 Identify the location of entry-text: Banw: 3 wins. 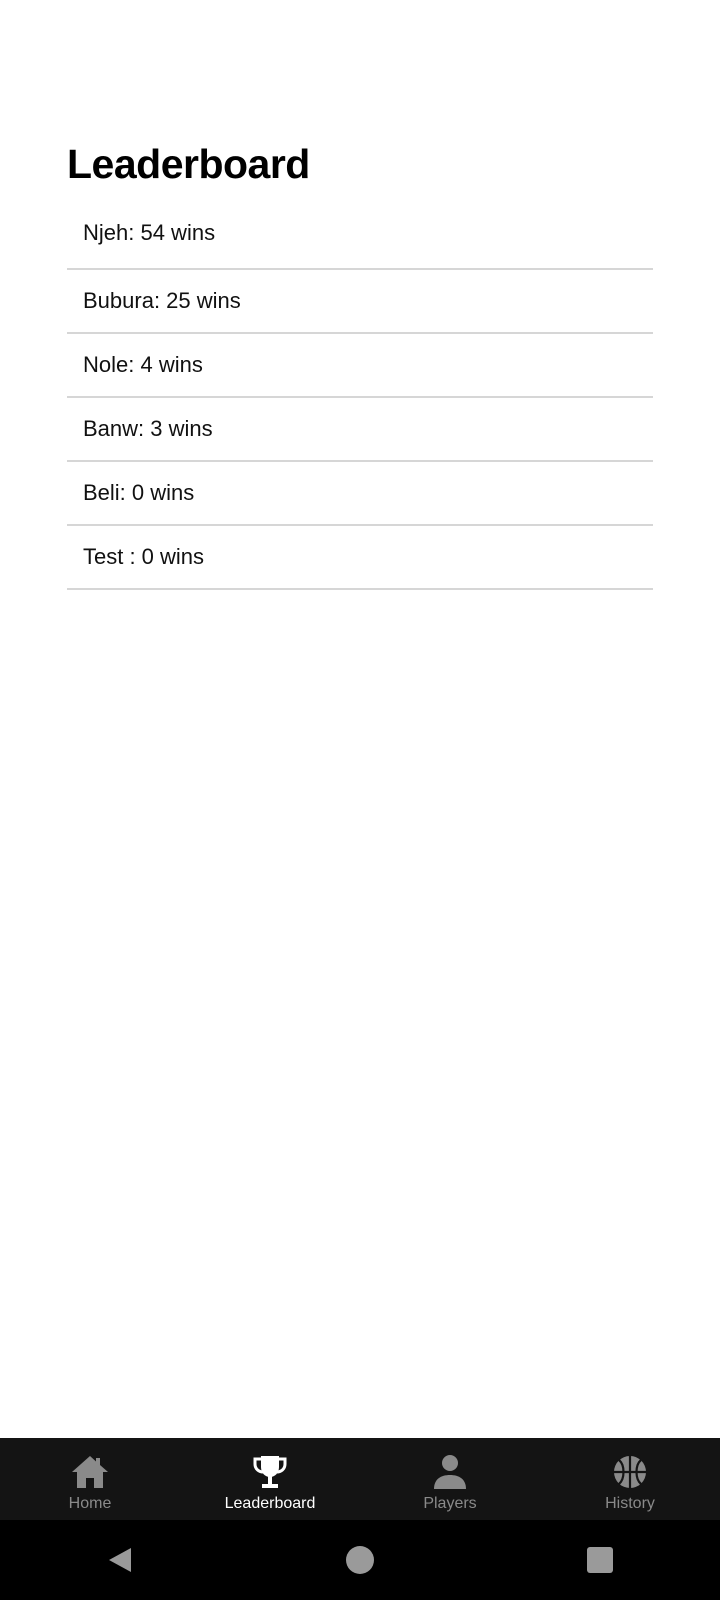
(148, 428).